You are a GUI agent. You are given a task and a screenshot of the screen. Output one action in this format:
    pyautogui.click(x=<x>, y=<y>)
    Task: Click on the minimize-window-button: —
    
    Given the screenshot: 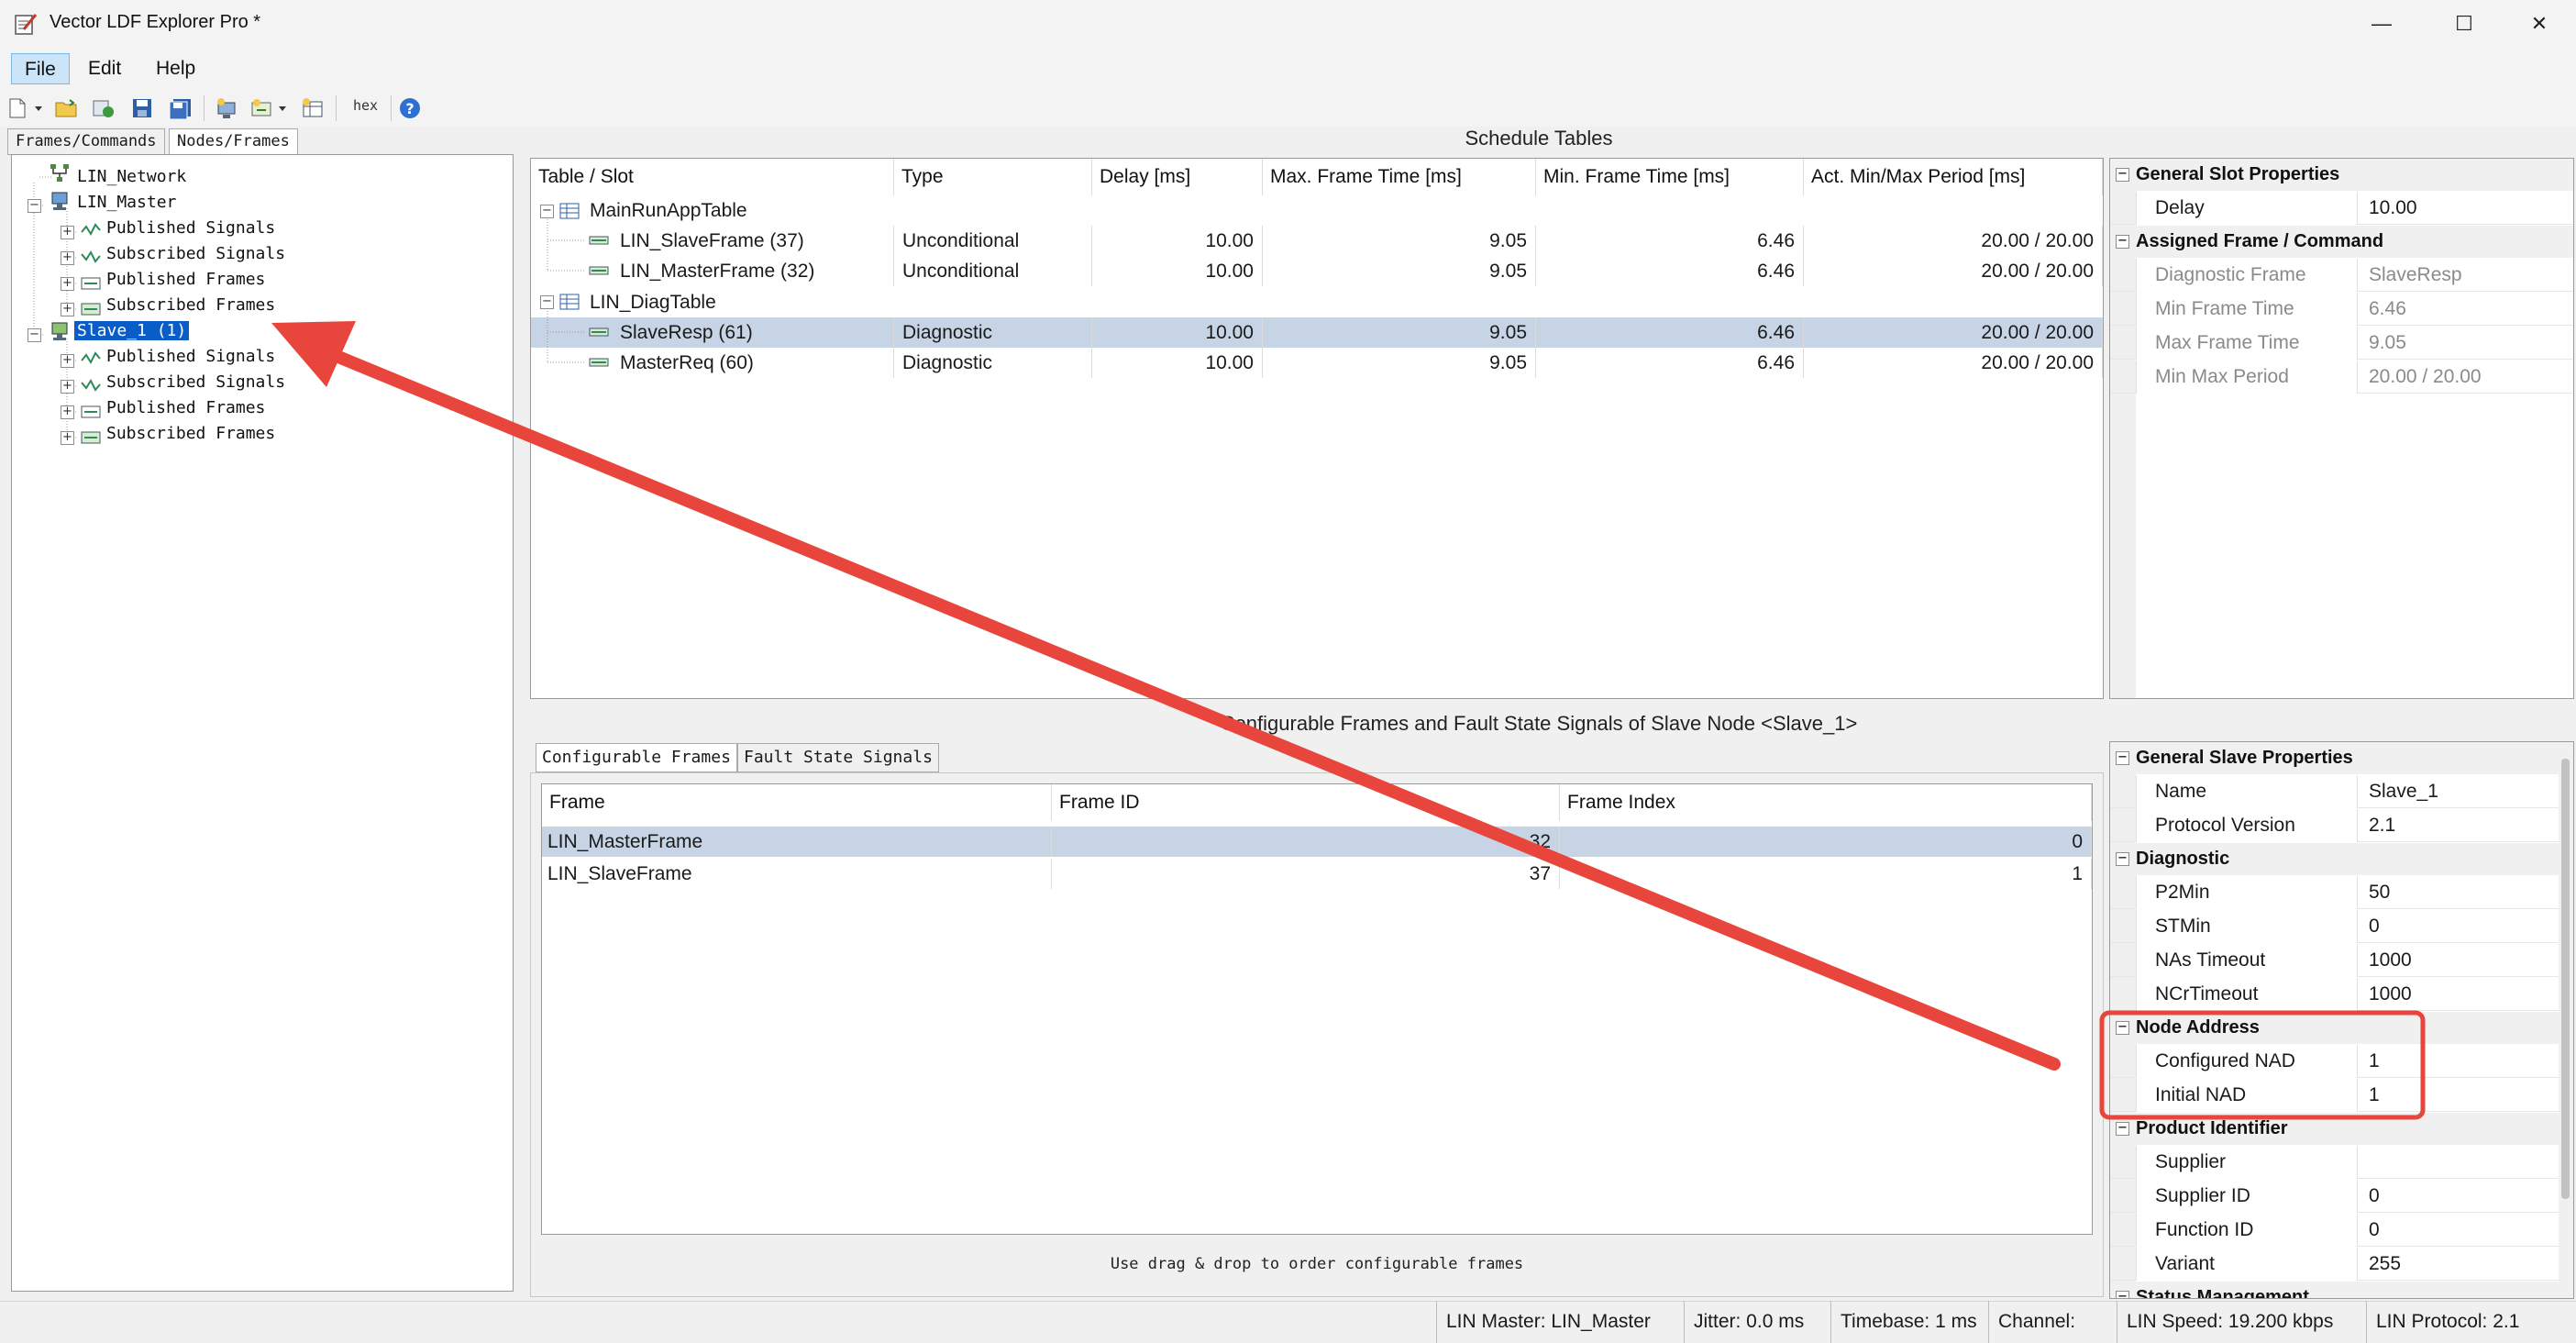 What is the action you would take?
    pyautogui.click(x=2381, y=24)
    